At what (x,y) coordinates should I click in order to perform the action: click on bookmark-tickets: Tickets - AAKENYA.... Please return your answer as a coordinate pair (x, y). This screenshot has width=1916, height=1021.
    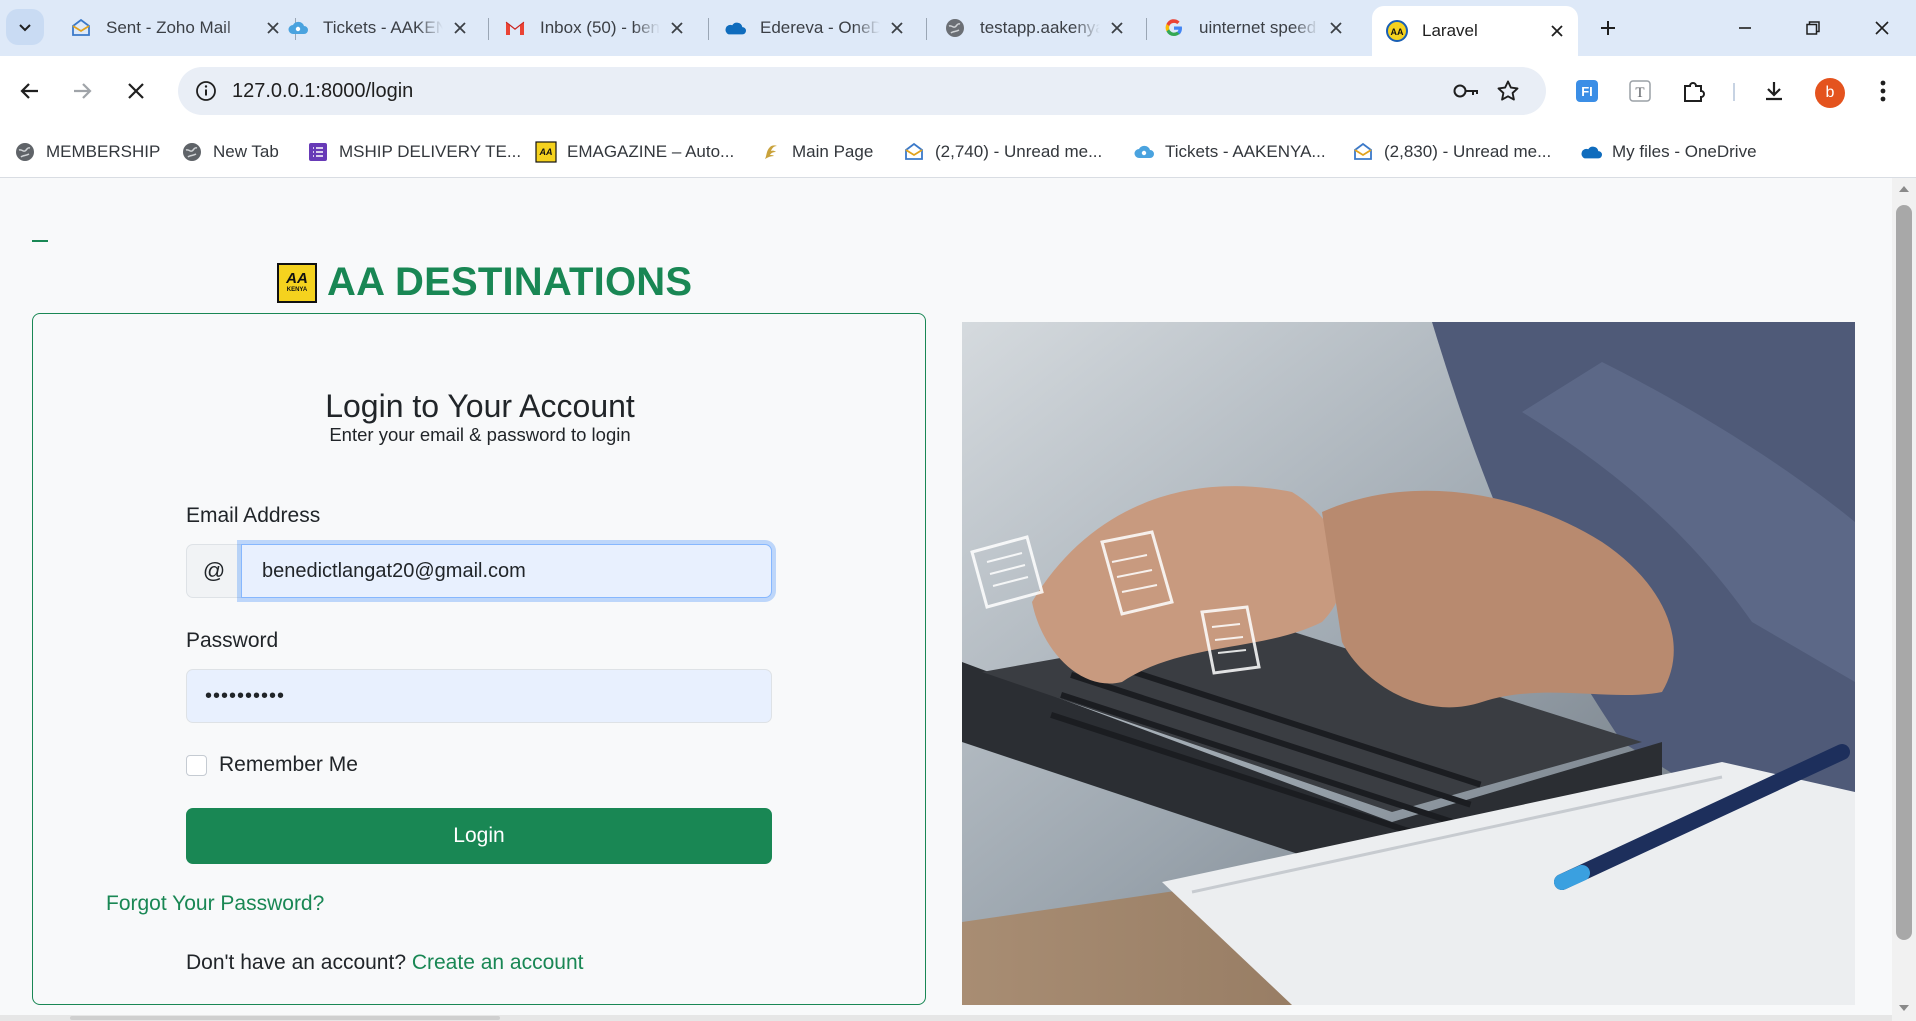
    Looking at the image, I should click on (1229, 152).